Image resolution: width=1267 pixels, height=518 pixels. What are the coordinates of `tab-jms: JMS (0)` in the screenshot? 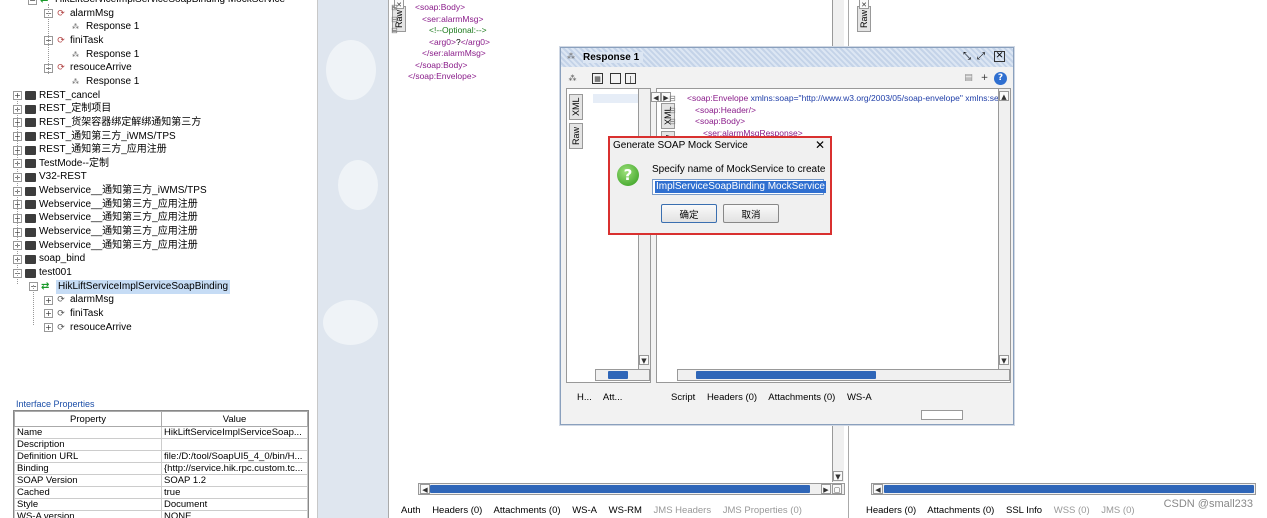 It's located at (1117, 510).